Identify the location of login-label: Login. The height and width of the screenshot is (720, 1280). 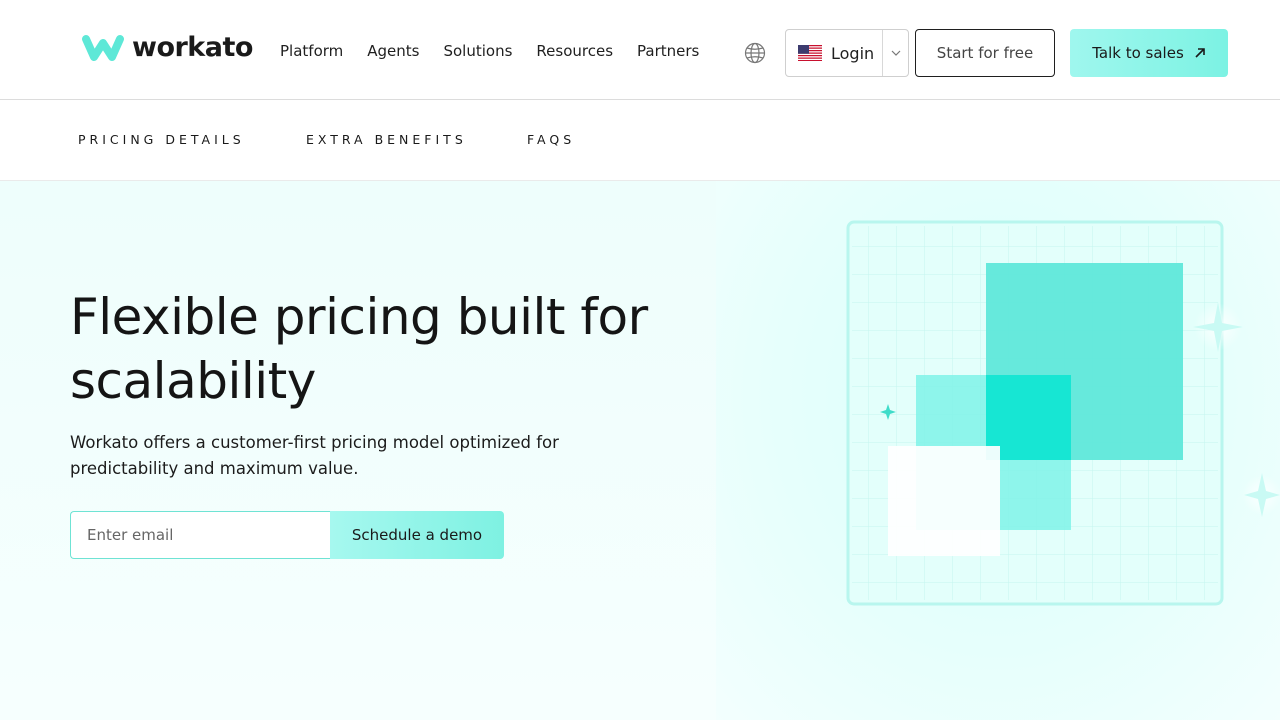
(853, 53).